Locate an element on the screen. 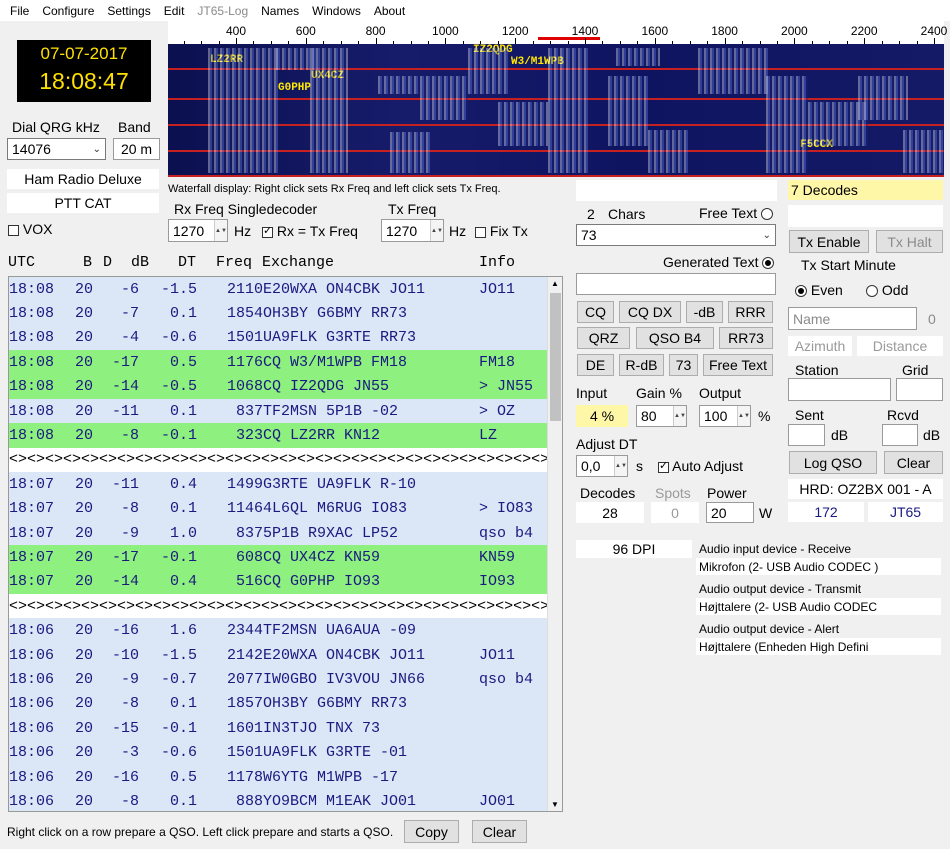  de-button: DE is located at coordinates (595, 365).